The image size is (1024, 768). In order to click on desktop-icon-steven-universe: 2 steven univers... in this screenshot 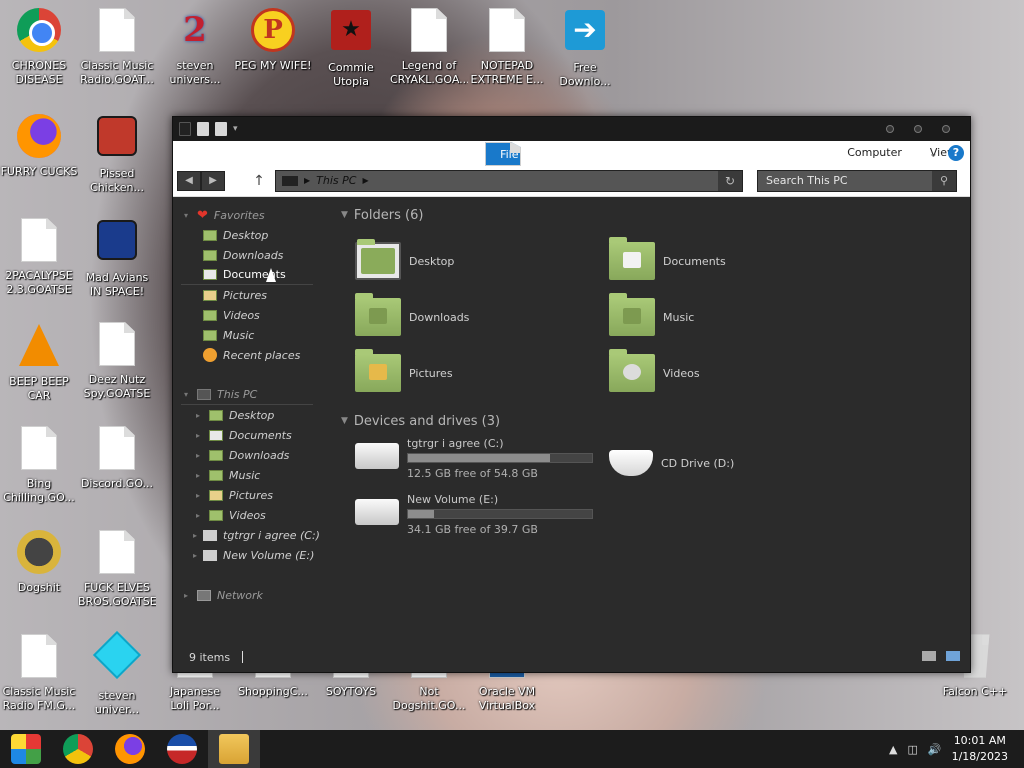, I will do `click(195, 46)`.